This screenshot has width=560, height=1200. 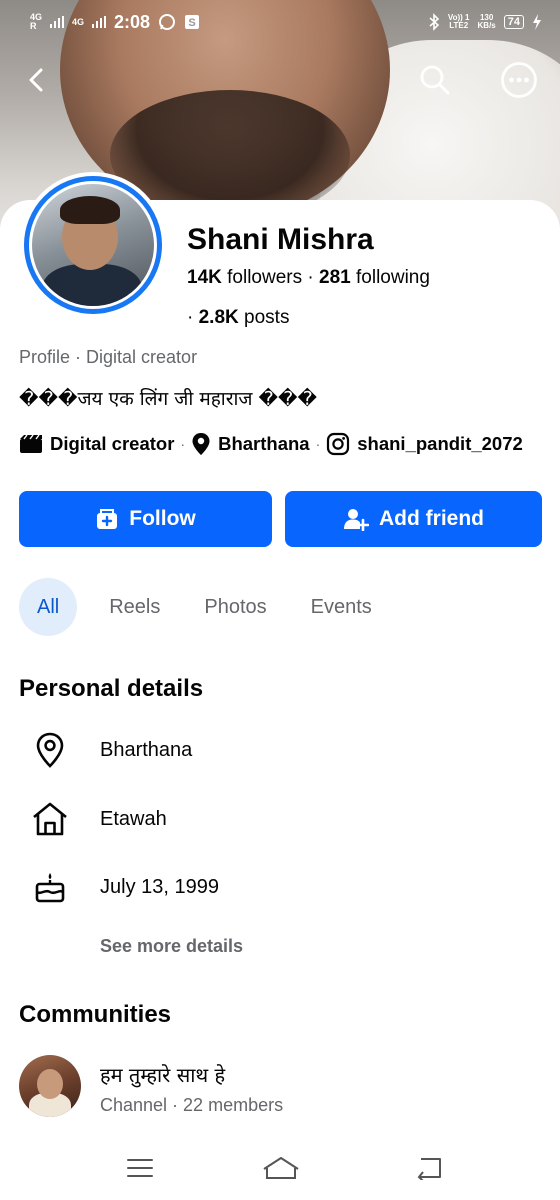 I want to click on bluetooth-icon, so click(x=434, y=22).